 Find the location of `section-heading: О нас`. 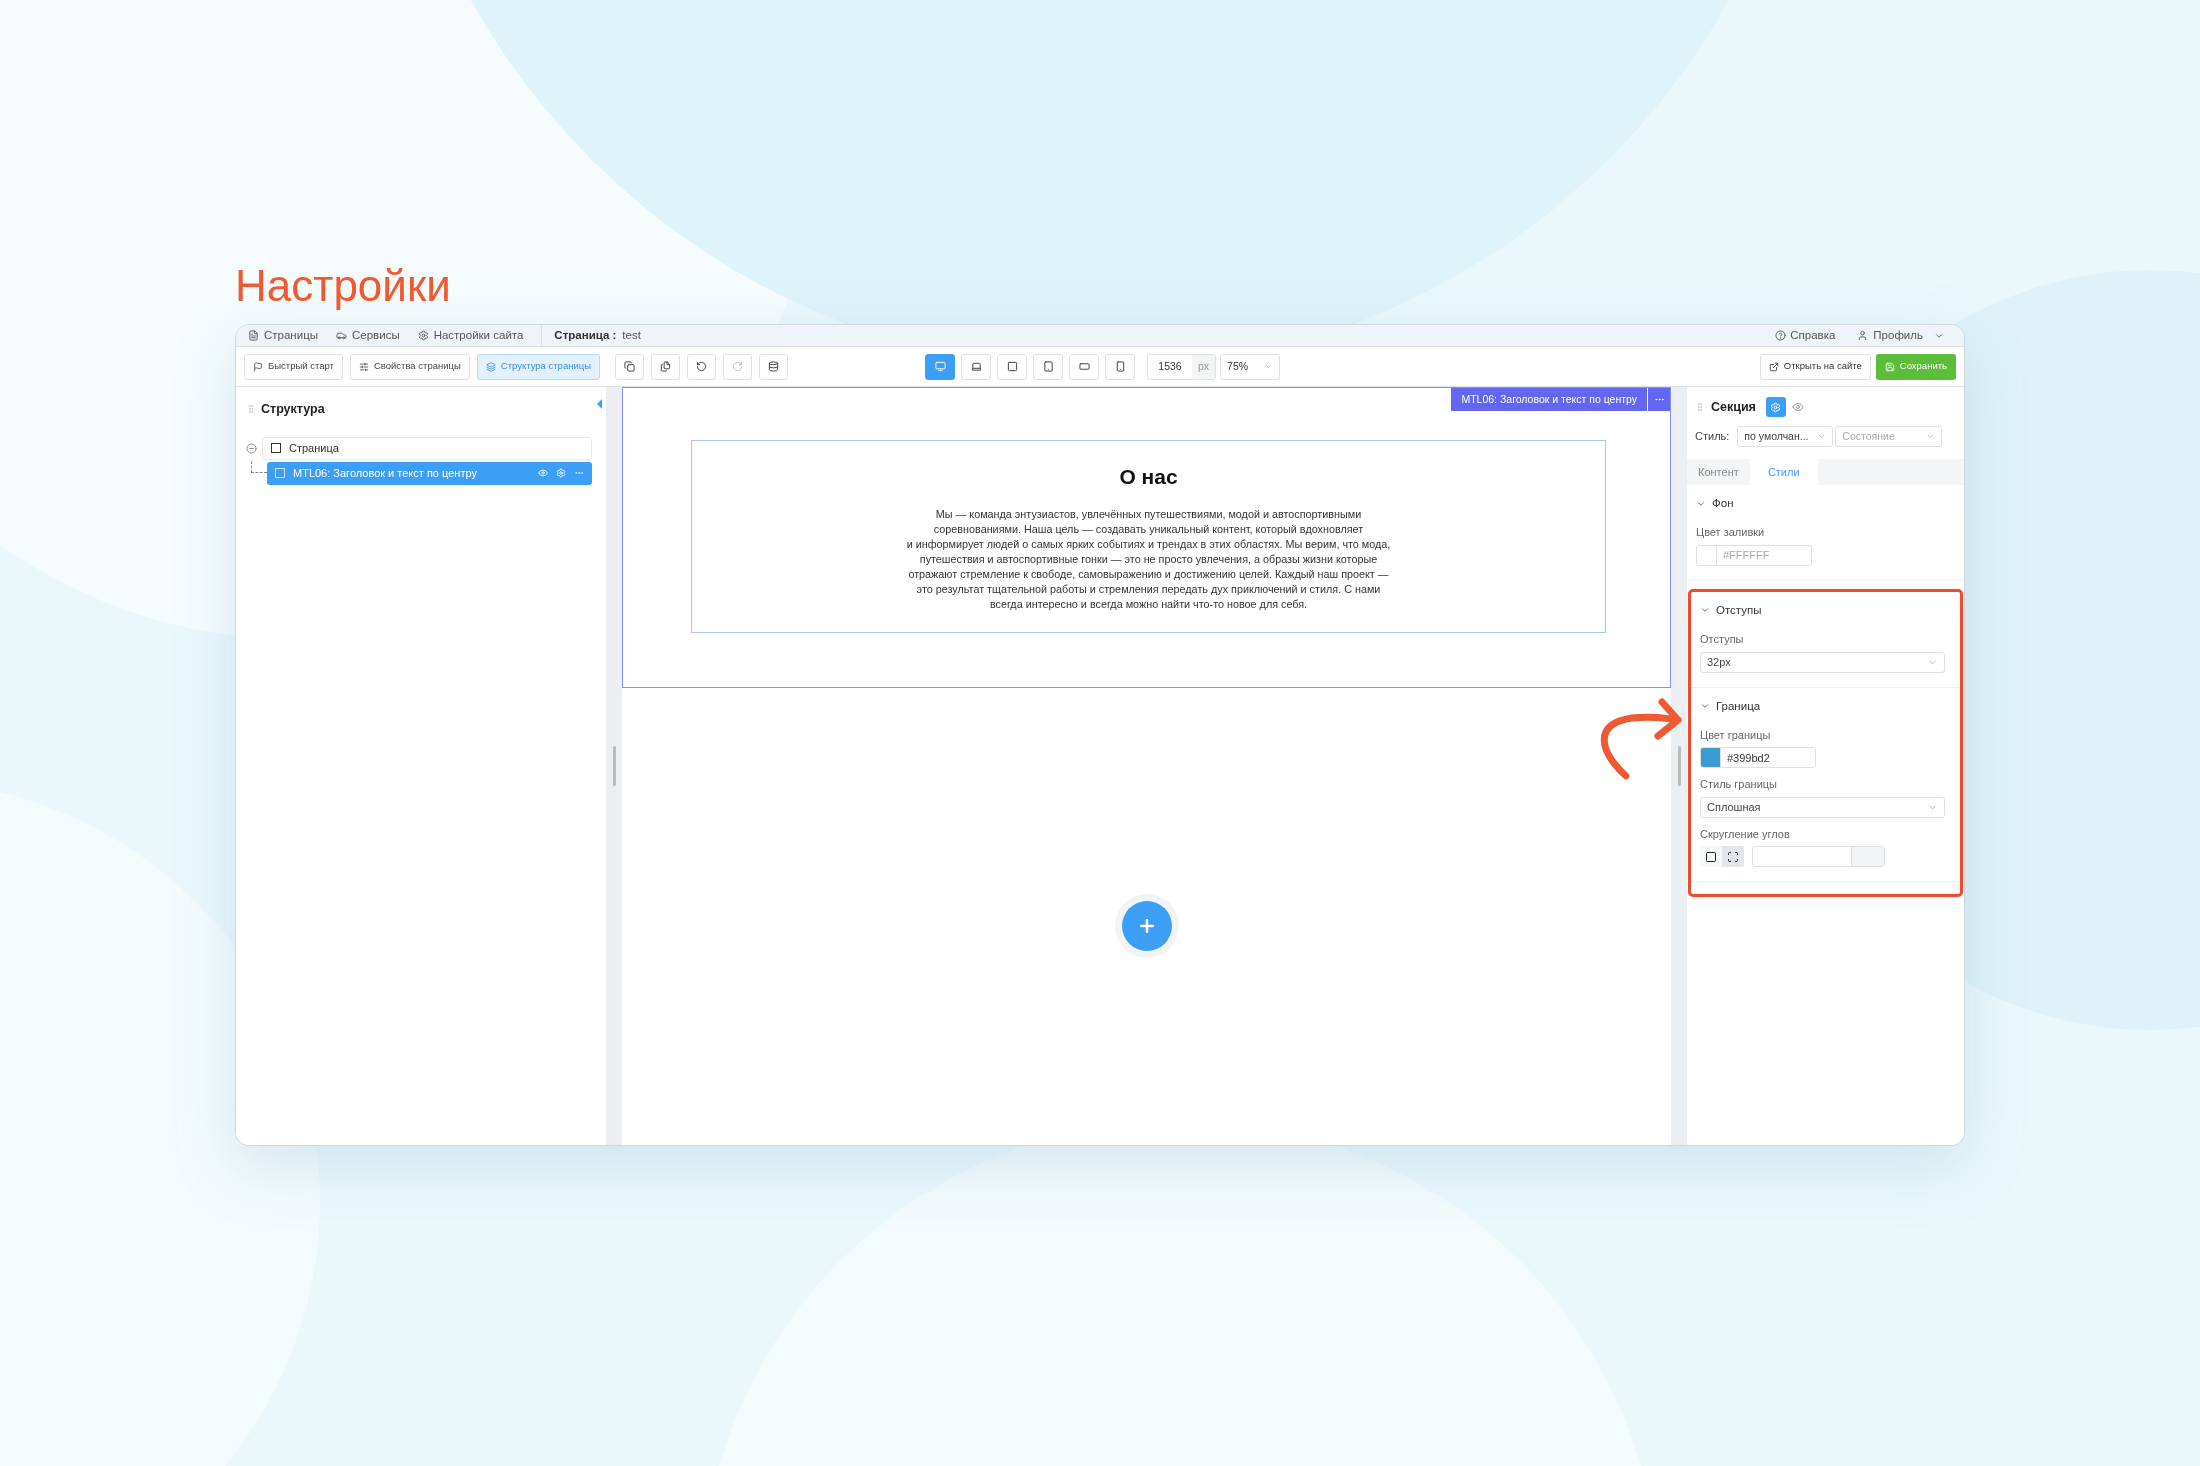

section-heading: О нас is located at coordinates (1148, 477).